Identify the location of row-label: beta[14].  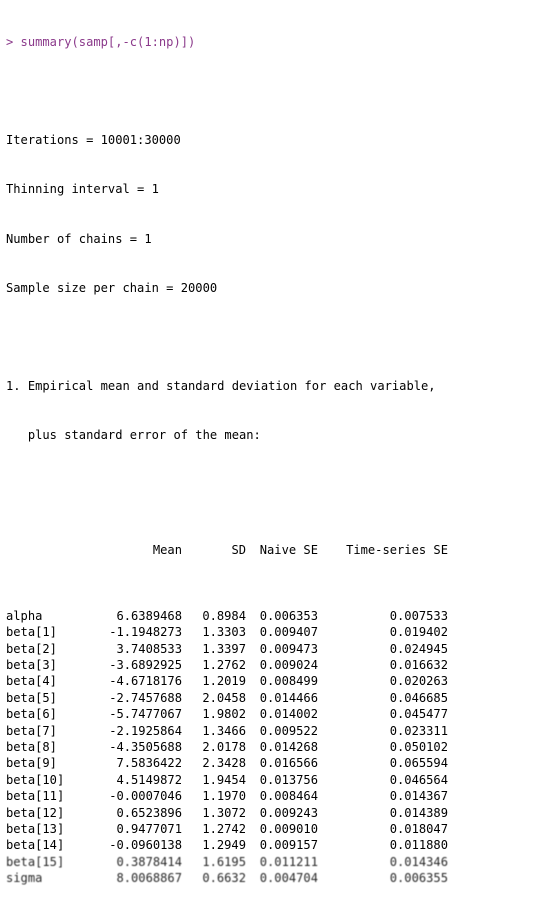
(35, 845).